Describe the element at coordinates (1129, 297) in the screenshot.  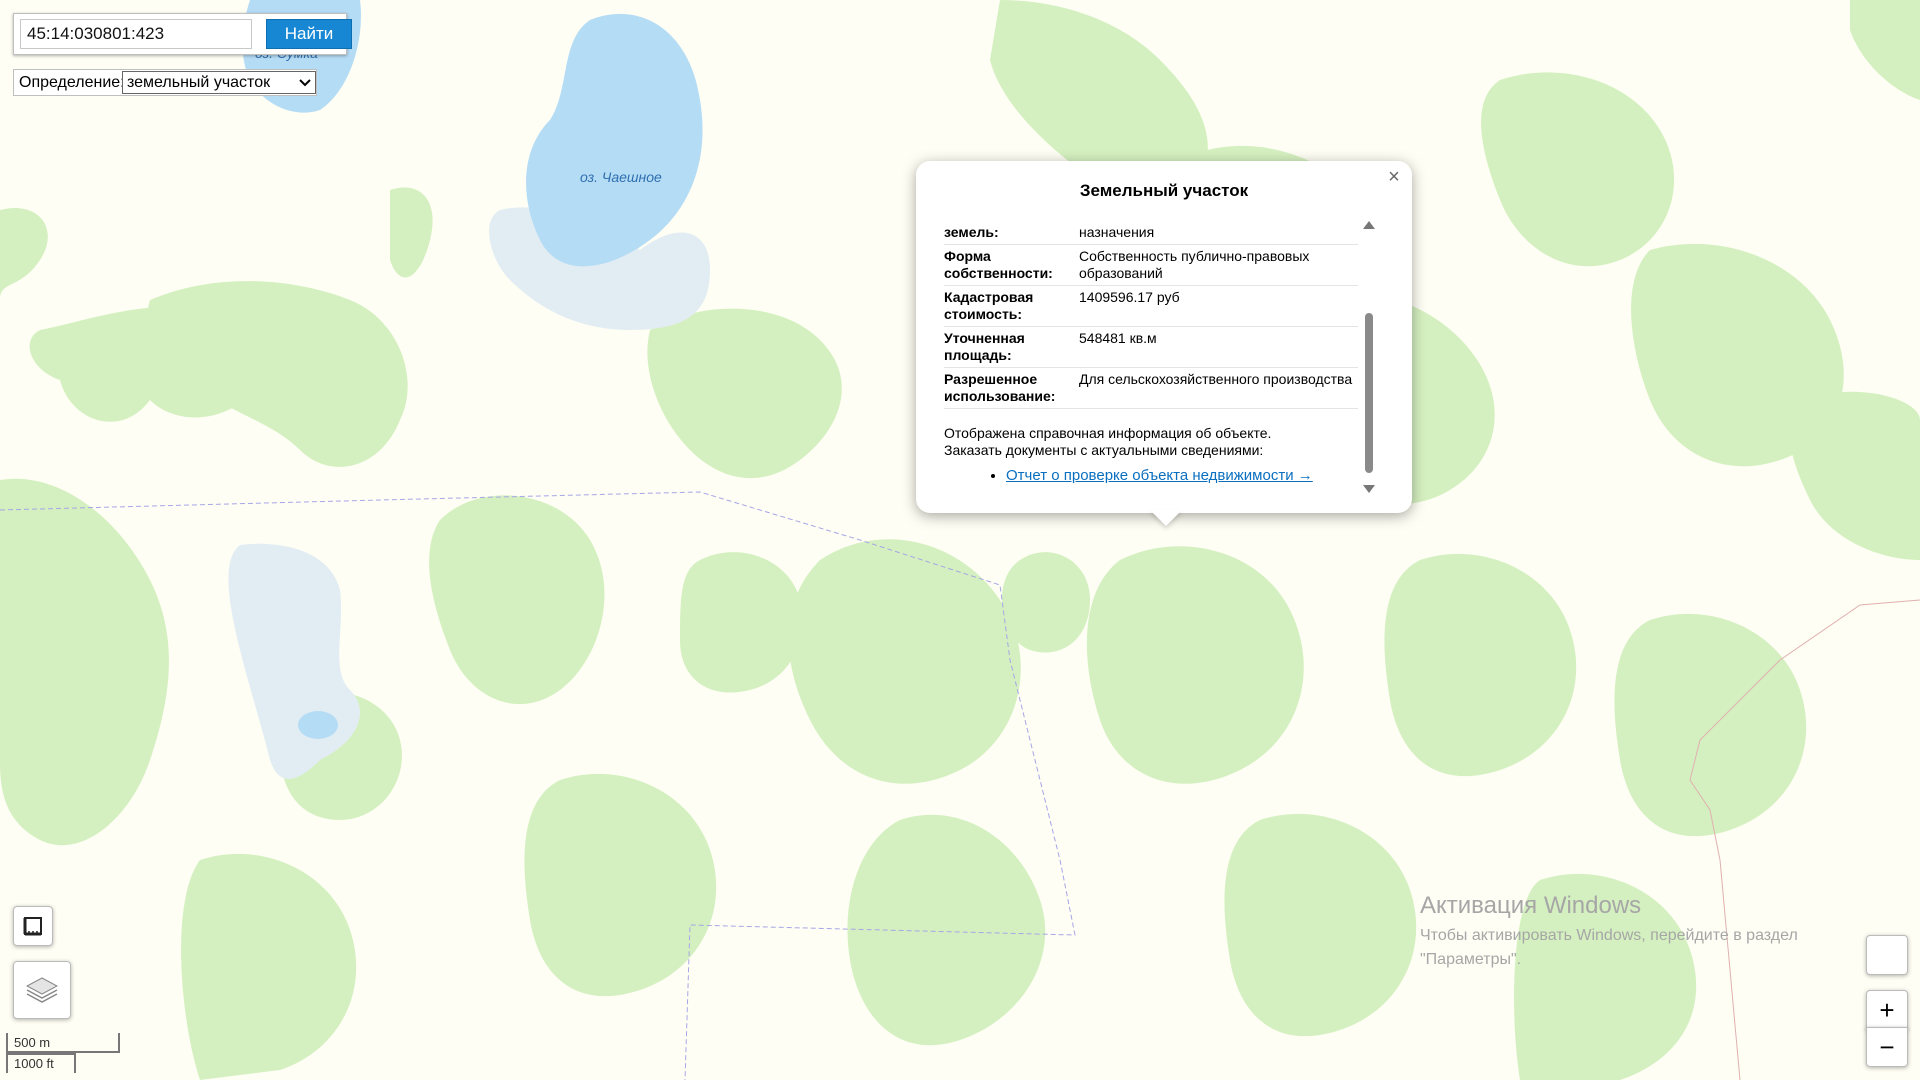
I see `row-value: 1409596.17 руб` at that location.